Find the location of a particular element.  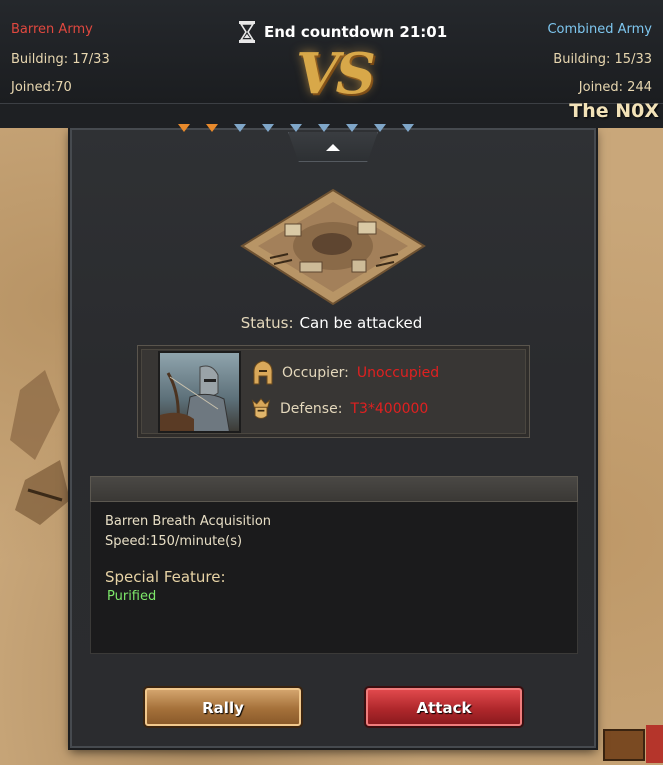

defense-label: Defense: is located at coordinates (311, 409).